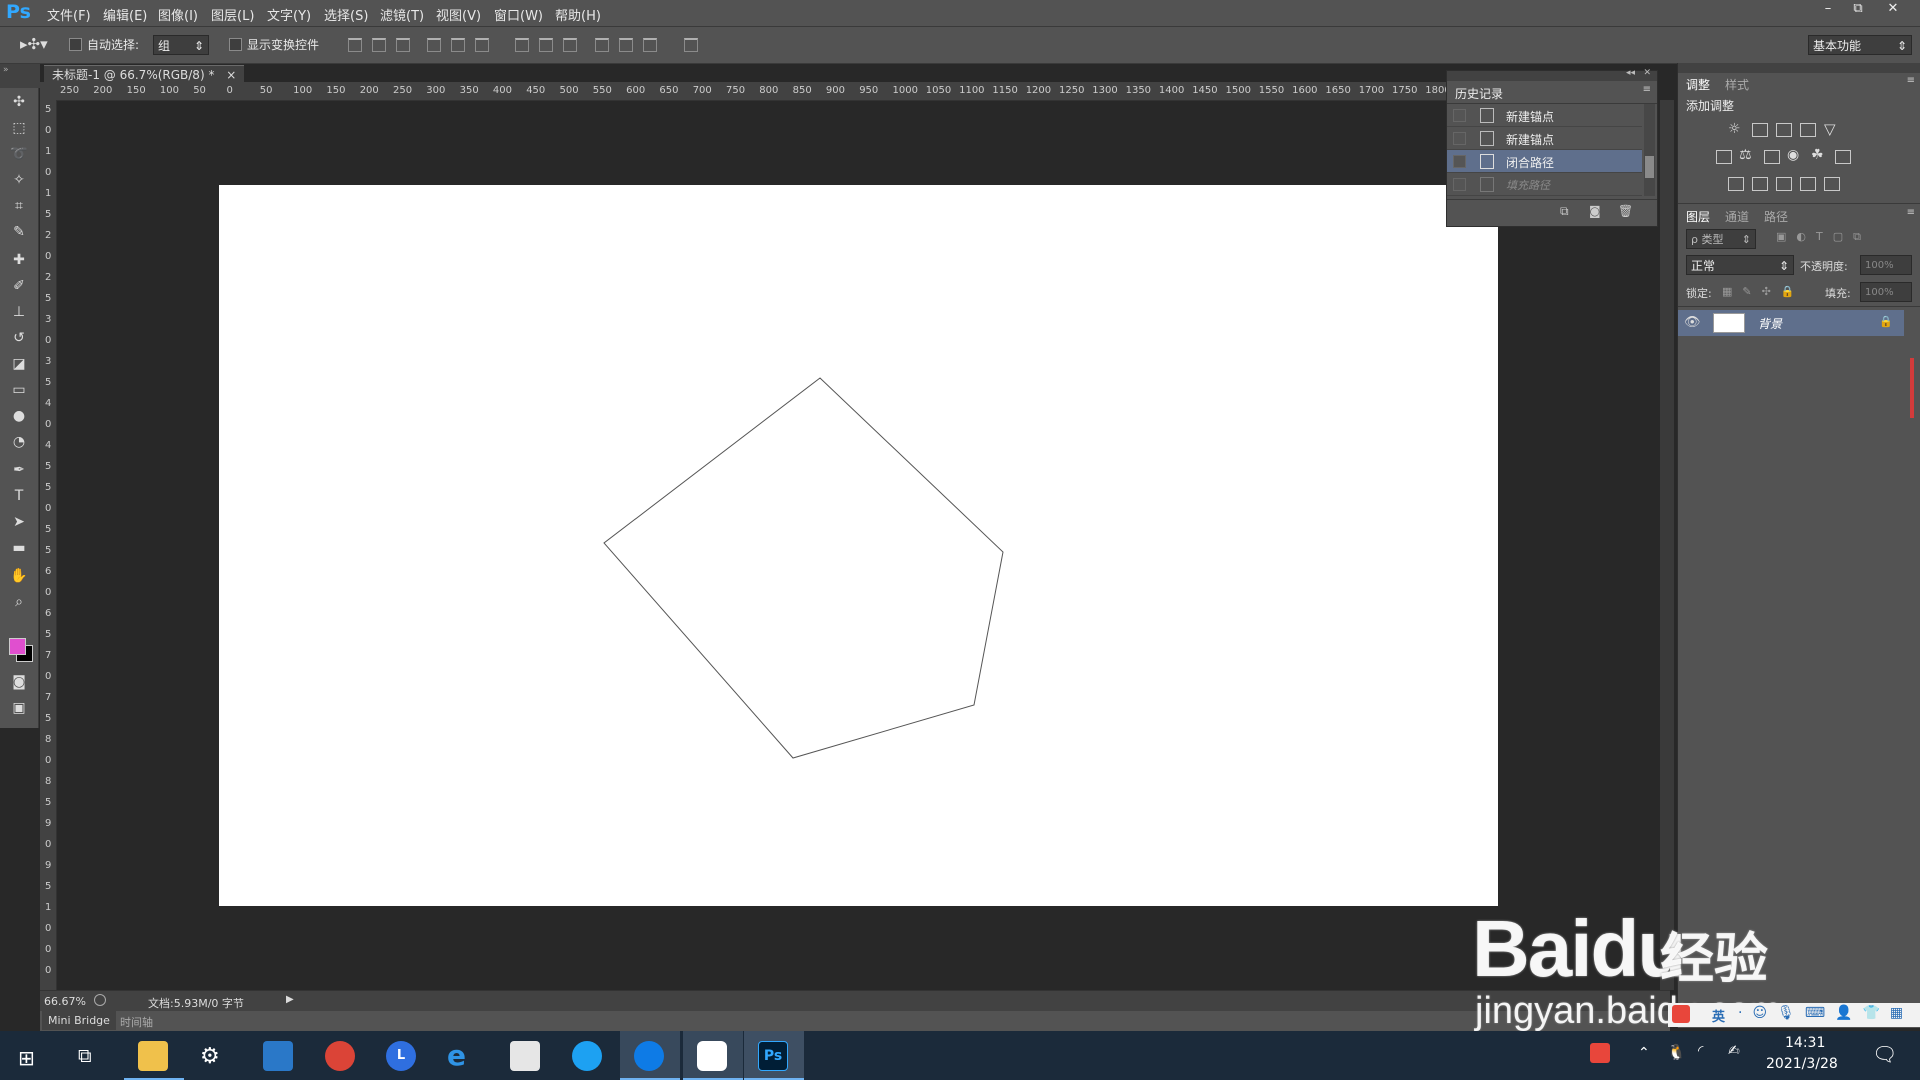 This screenshot has width=1920, height=1080. What do you see at coordinates (19, 496) in the screenshot?
I see `type-tool-icon: T` at bounding box center [19, 496].